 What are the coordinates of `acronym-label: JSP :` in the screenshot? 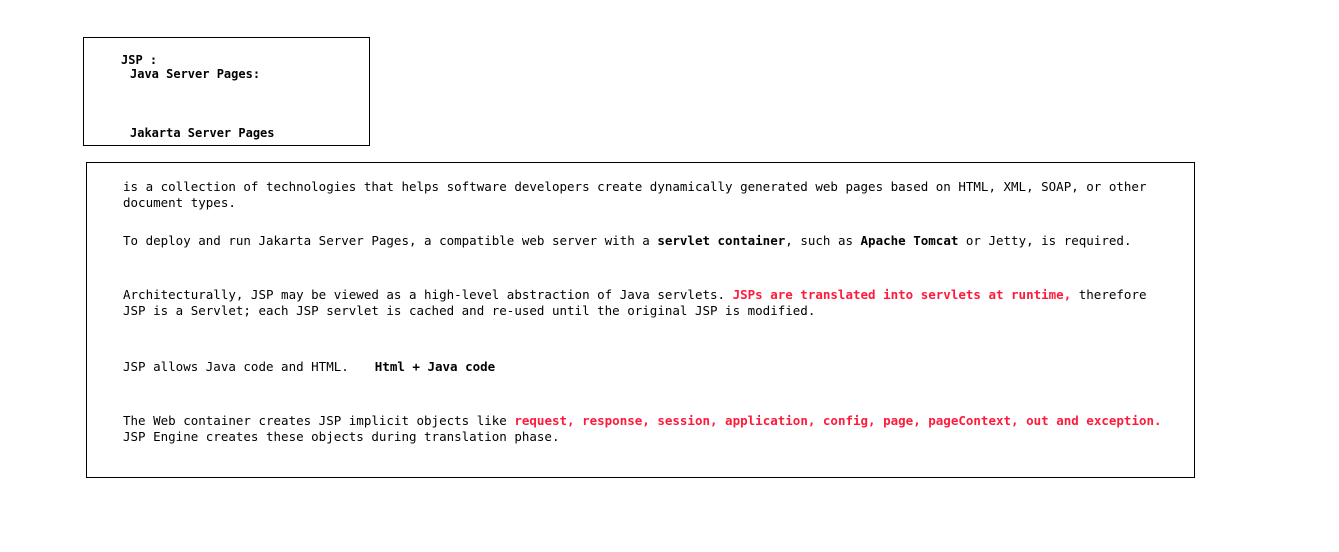 It's located at (139, 60).